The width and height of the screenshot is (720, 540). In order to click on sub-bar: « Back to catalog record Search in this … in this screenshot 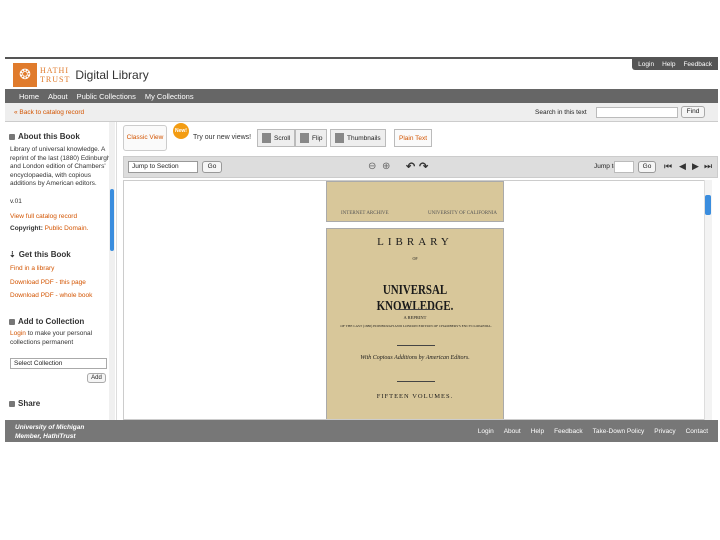, I will do `click(361, 112)`.